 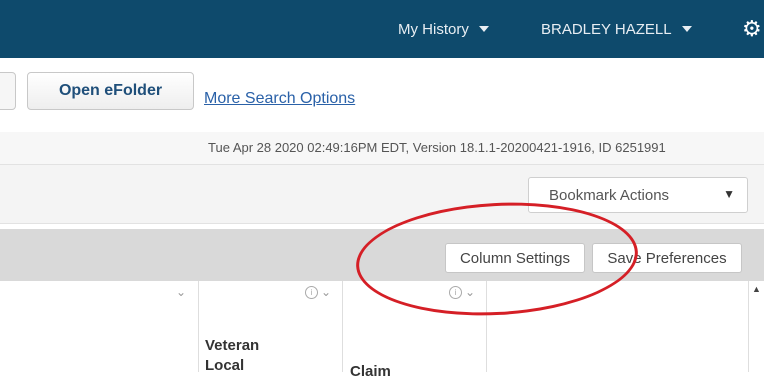 What do you see at coordinates (756, 289) in the screenshot?
I see `scroll-up-arrow-icon: ▲` at bounding box center [756, 289].